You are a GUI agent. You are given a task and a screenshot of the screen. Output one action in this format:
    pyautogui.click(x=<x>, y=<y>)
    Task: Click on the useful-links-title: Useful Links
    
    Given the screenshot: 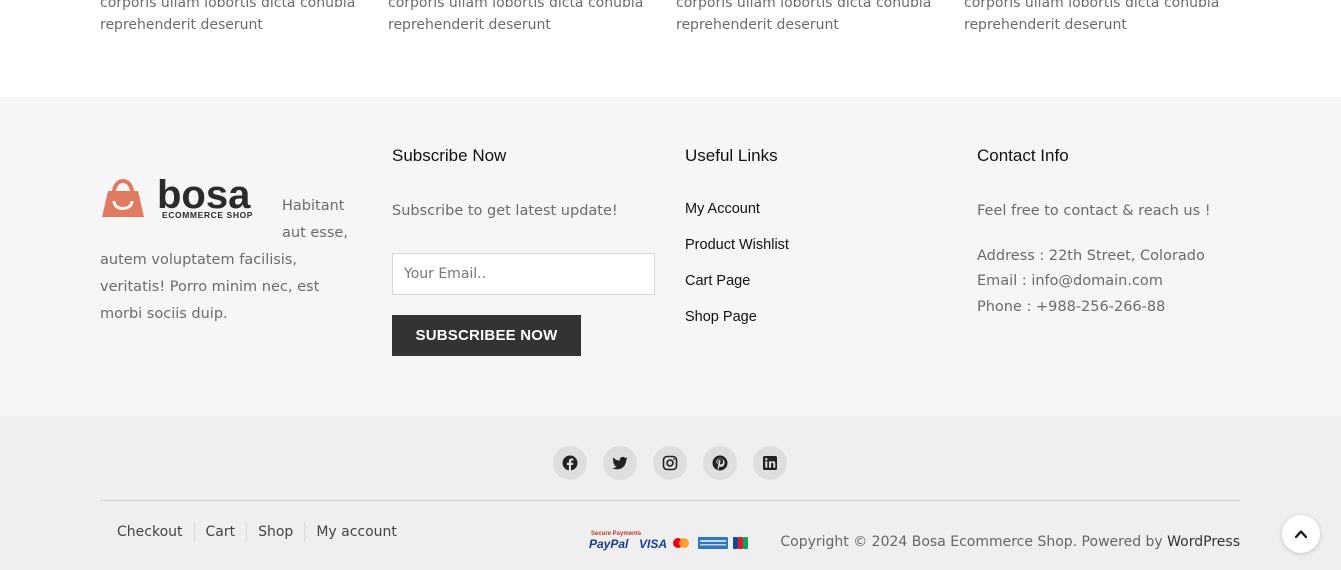 What is the action you would take?
    pyautogui.click(x=731, y=155)
    